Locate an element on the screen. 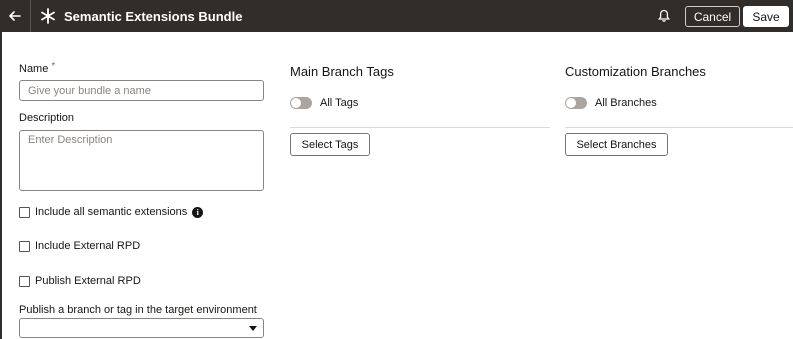 The height and width of the screenshot is (339, 793). name-label: Name * is located at coordinates (37, 68).